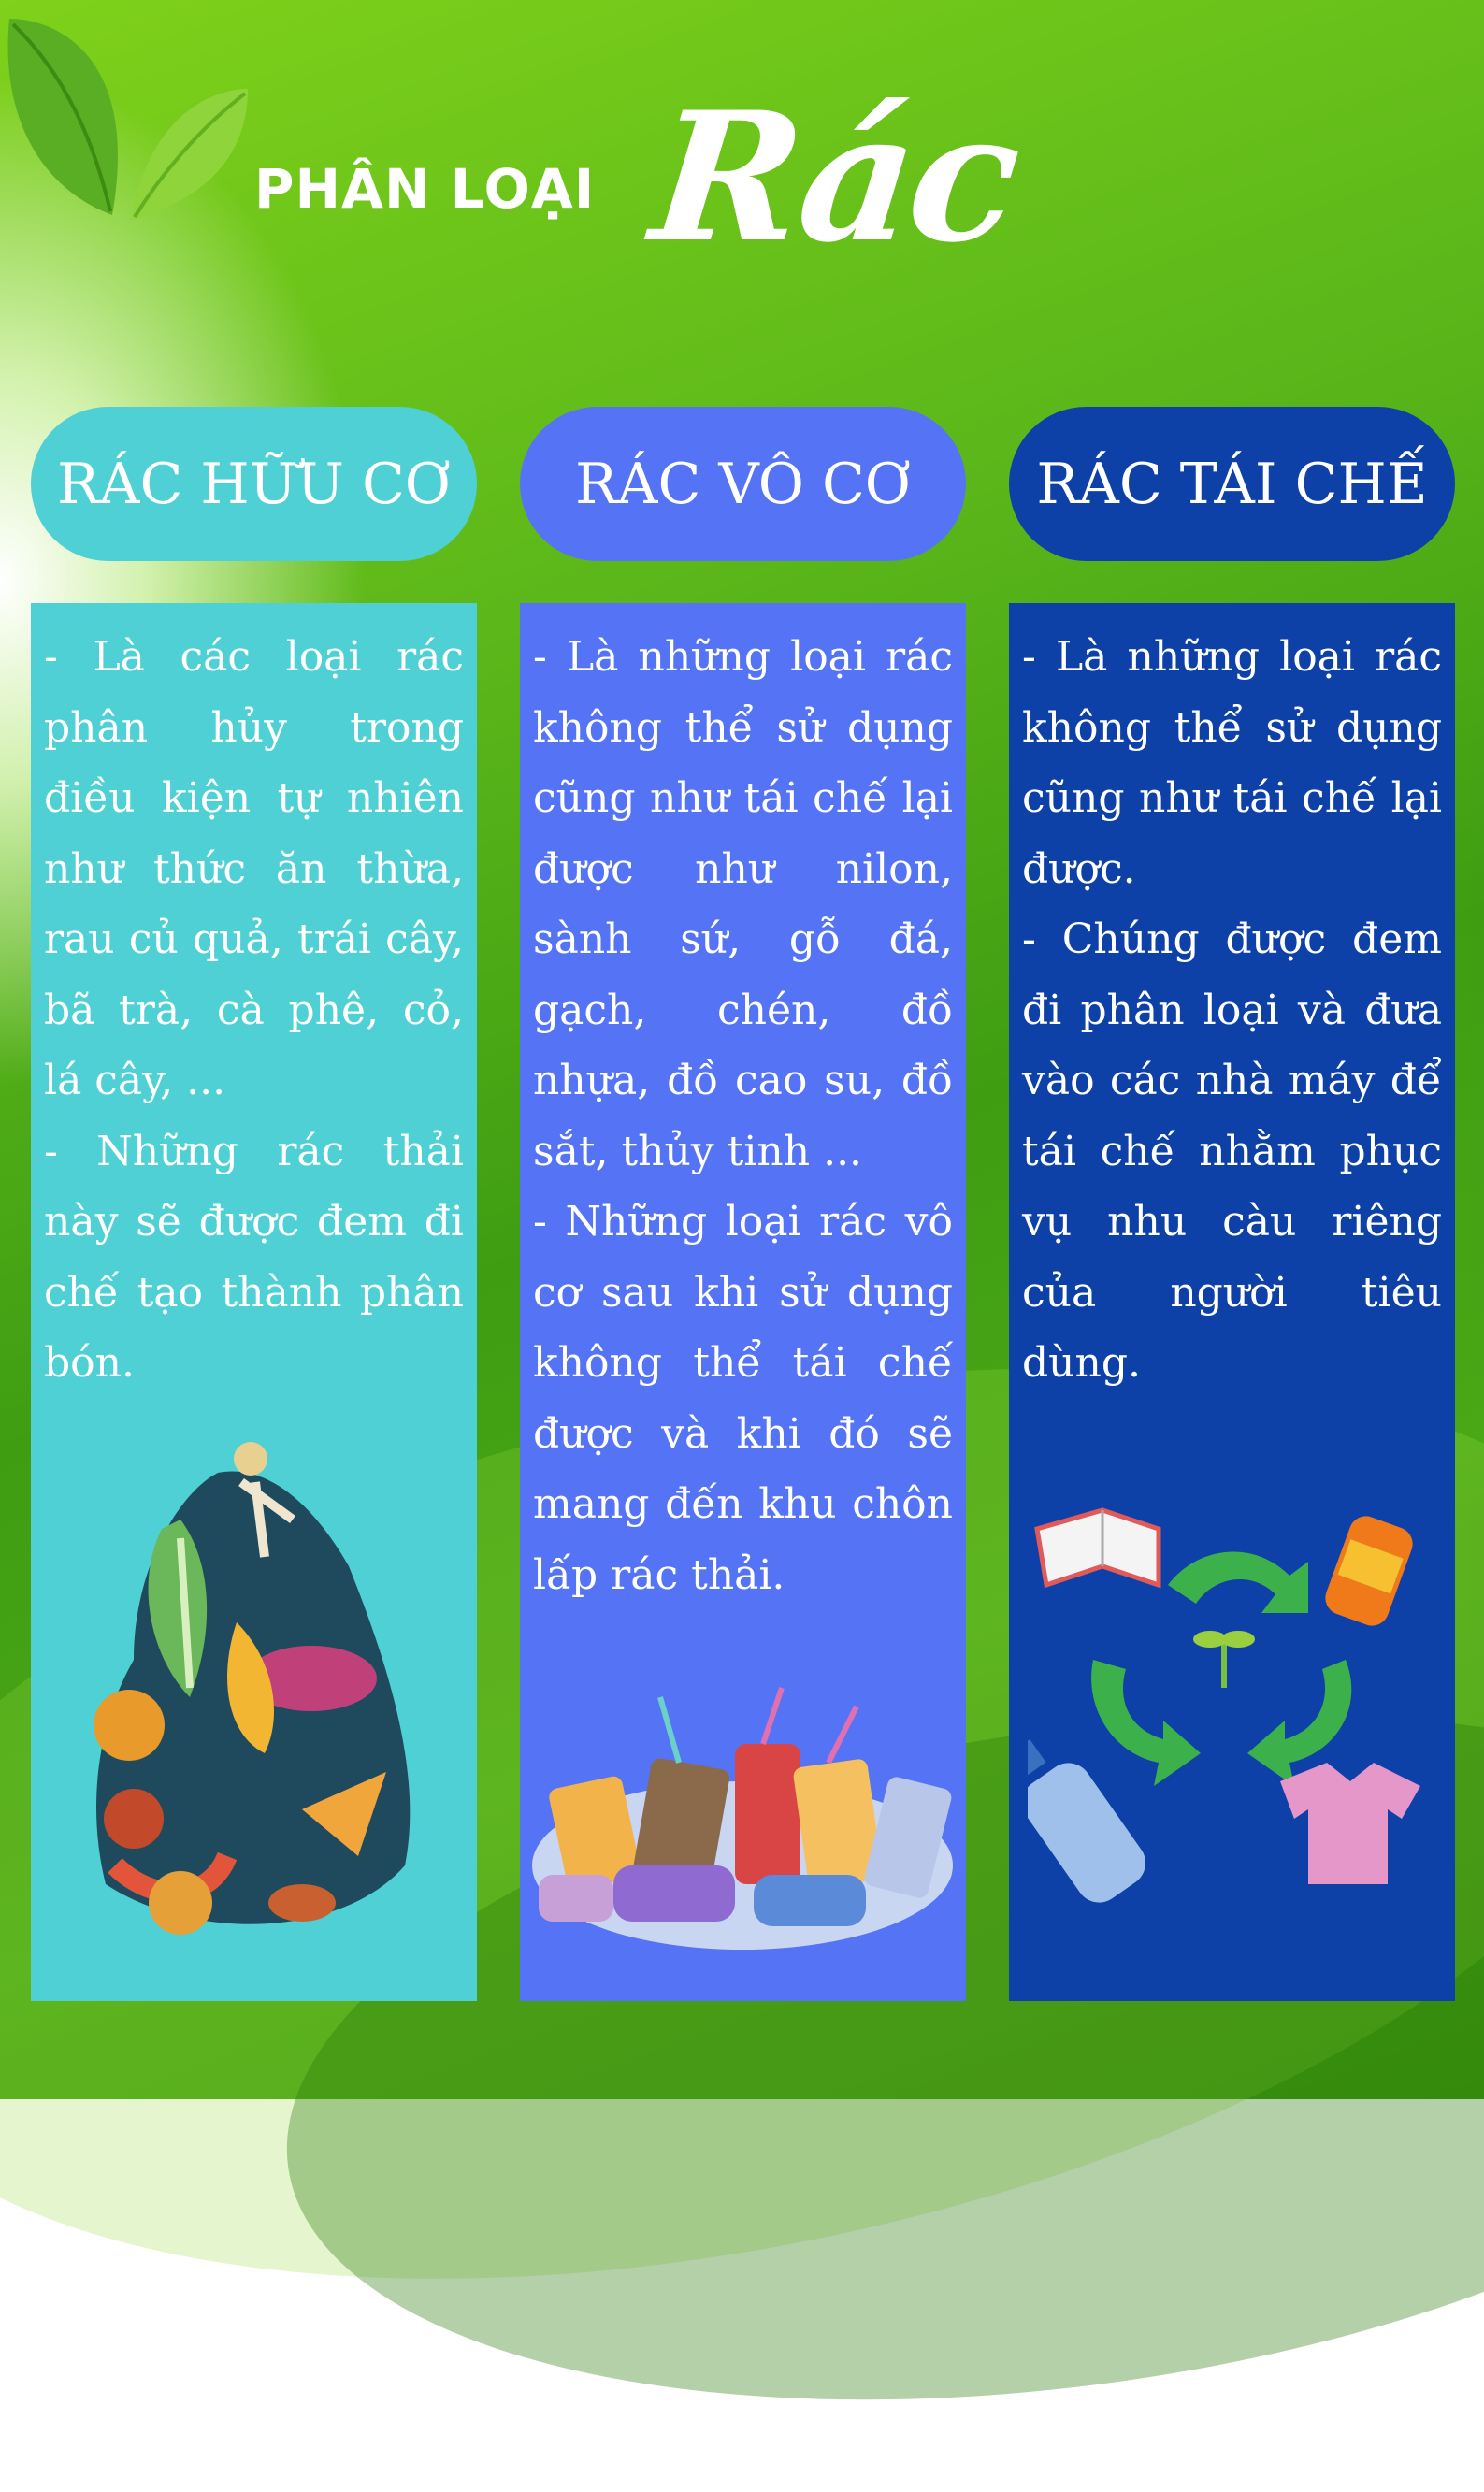  Describe the element at coordinates (834, 177) in the screenshot. I see `title-main: Rác` at that location.